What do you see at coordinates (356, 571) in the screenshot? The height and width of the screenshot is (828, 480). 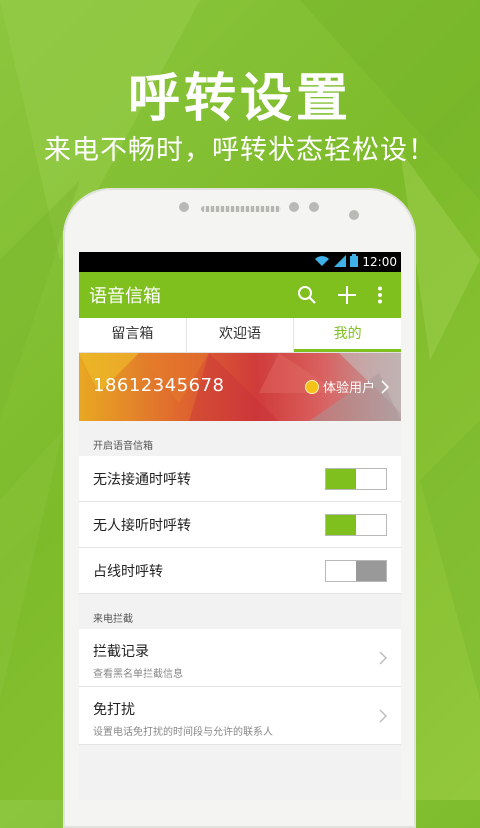 I see `forward-busy-toggle` at bounding box center [356, 571].